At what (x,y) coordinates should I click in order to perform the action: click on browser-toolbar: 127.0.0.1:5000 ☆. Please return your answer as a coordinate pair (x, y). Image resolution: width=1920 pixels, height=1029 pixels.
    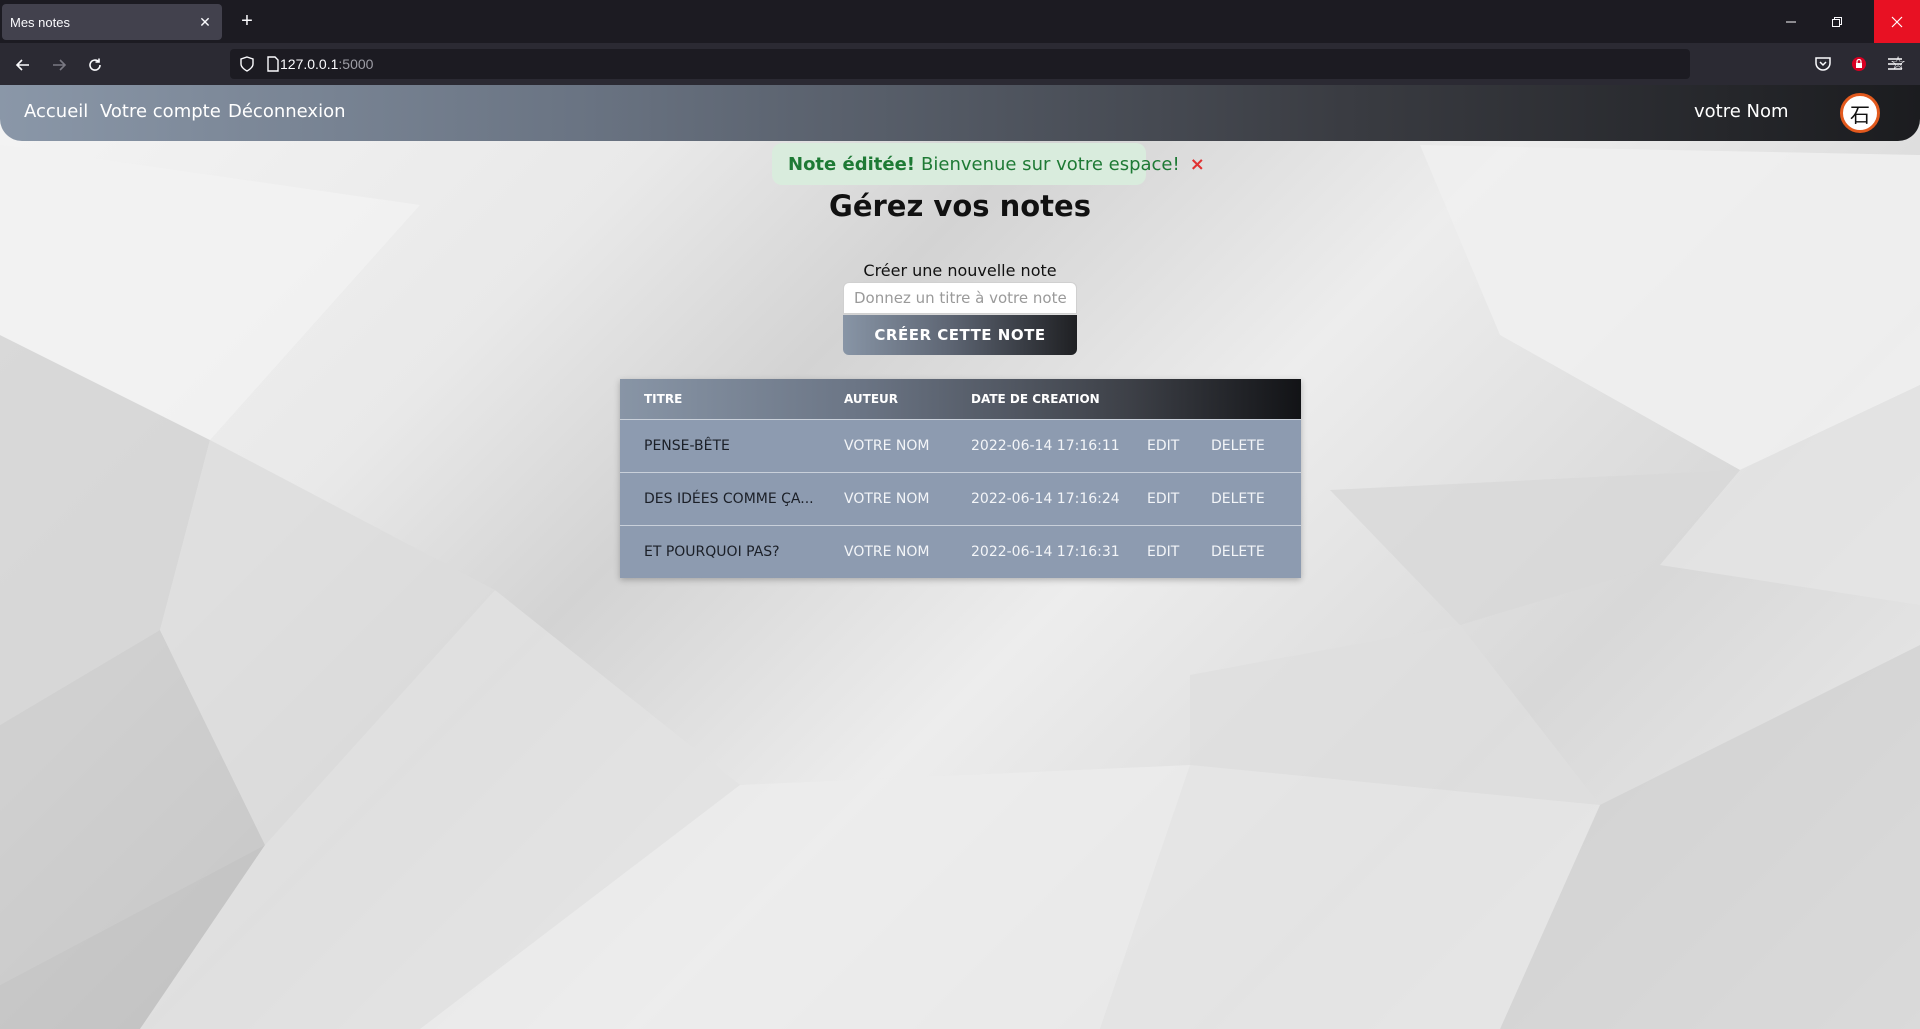
    Looking at the image, I should click on (960, 64).